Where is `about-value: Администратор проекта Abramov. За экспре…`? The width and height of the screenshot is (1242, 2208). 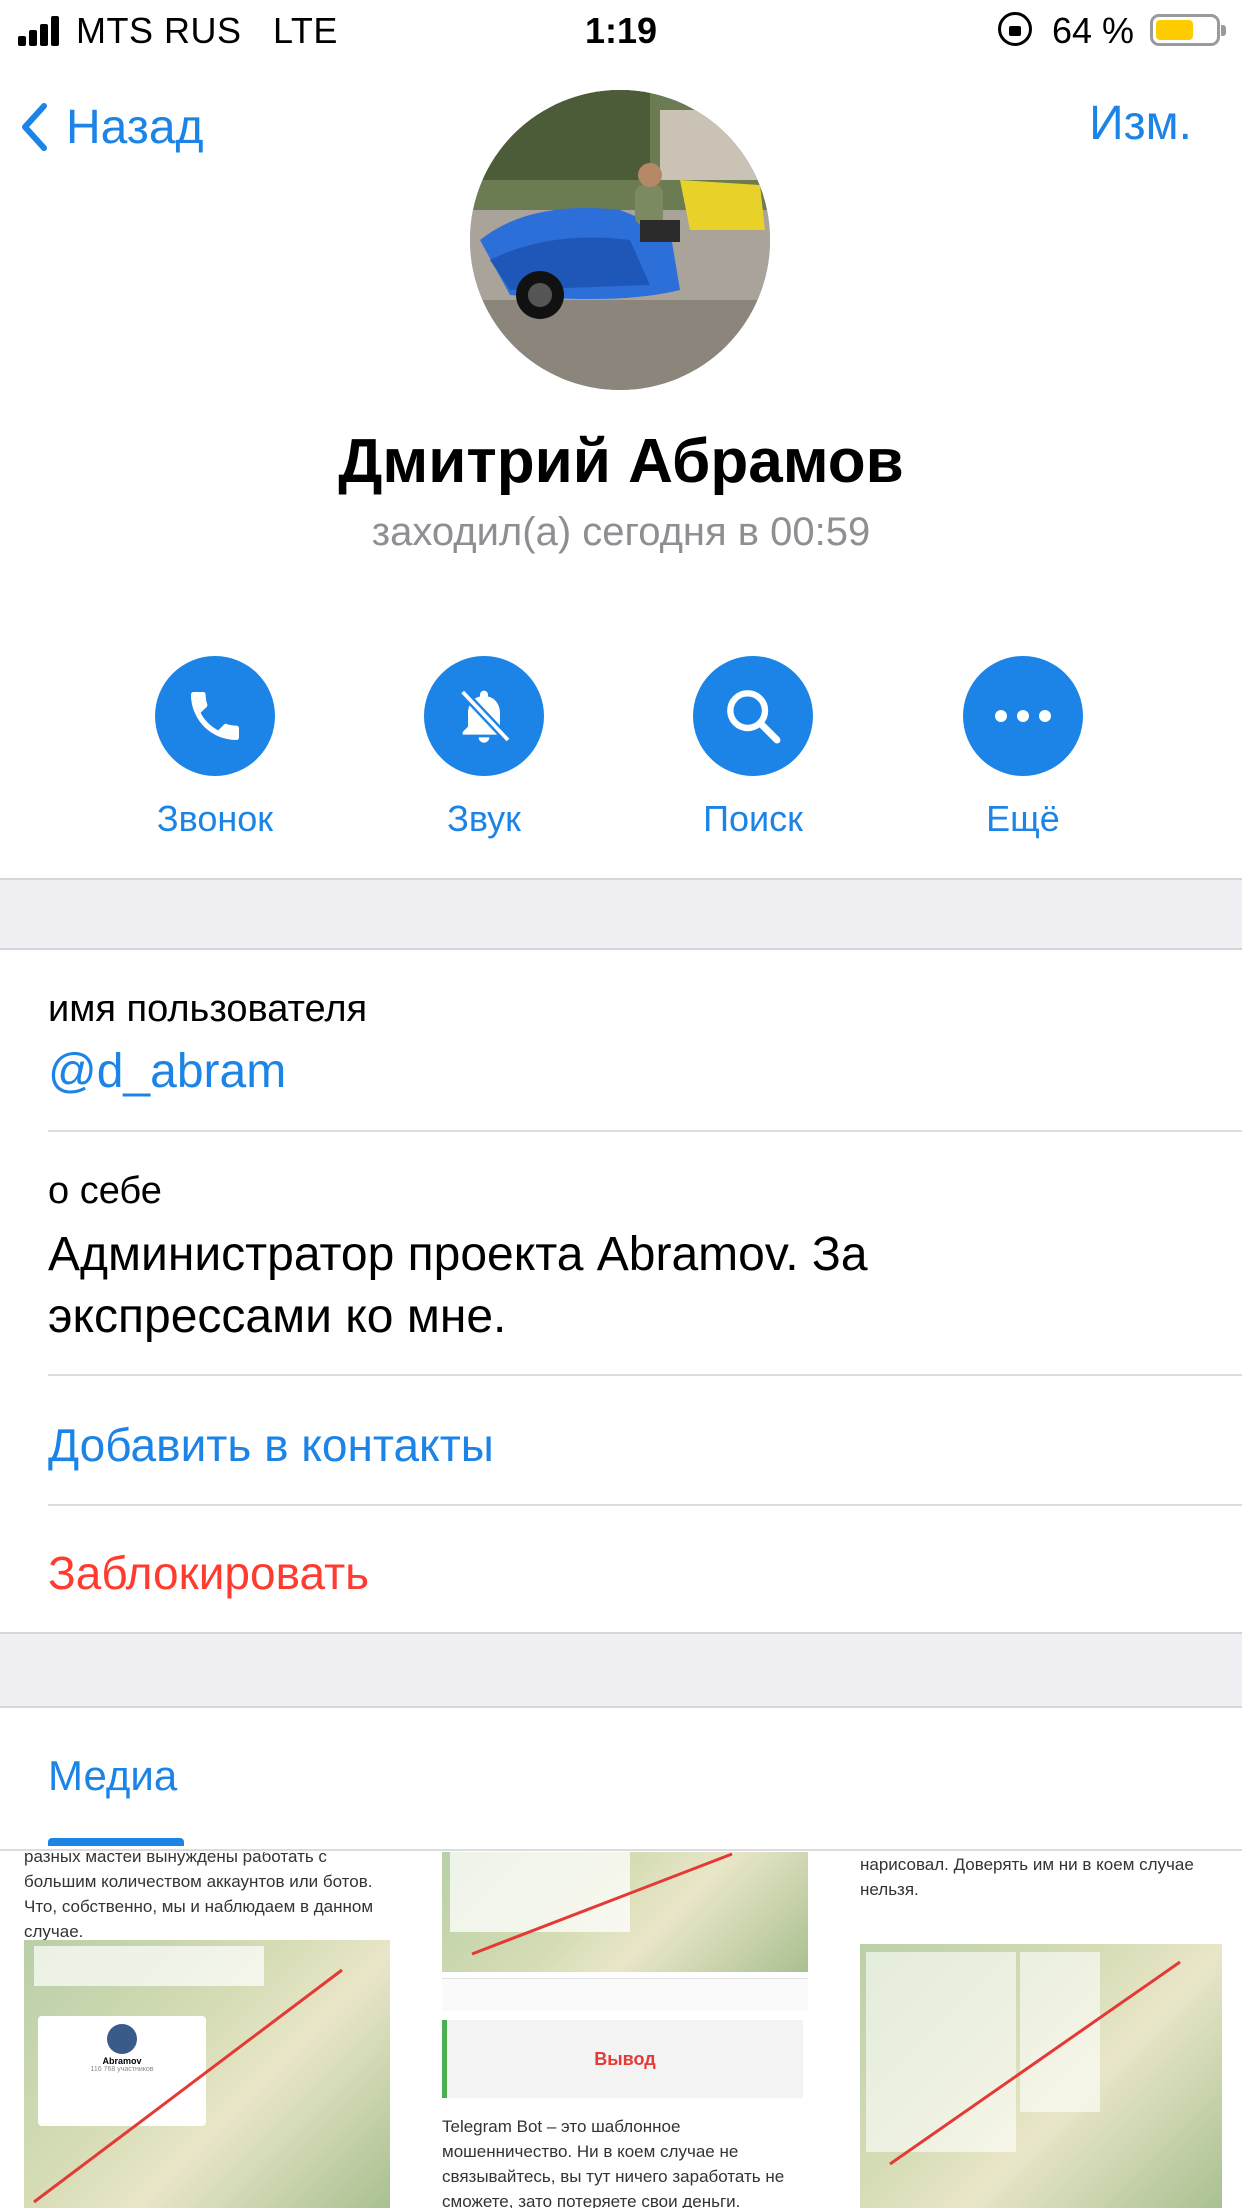 about-value: Администратор проекта Abramov. За экспре… is located at coordinates (458, 1285).